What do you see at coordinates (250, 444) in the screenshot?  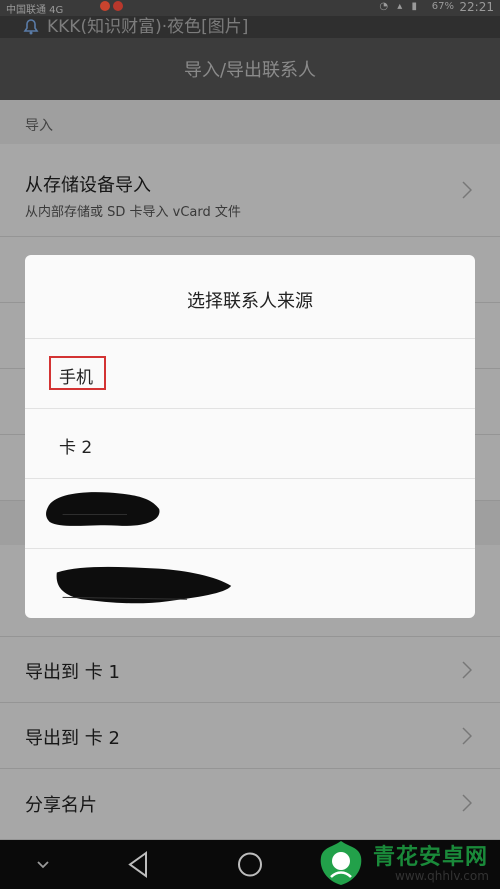 I see `source-option-card2: 卡 2` at bounding box center [250, 444].